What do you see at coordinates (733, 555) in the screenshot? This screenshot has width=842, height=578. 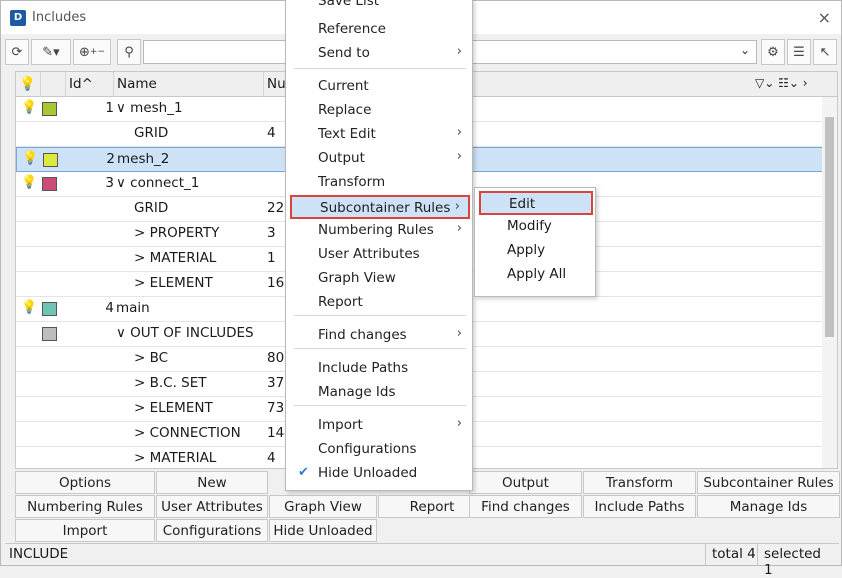 I see `status-total: total 4` at bounding box center [733, 555].